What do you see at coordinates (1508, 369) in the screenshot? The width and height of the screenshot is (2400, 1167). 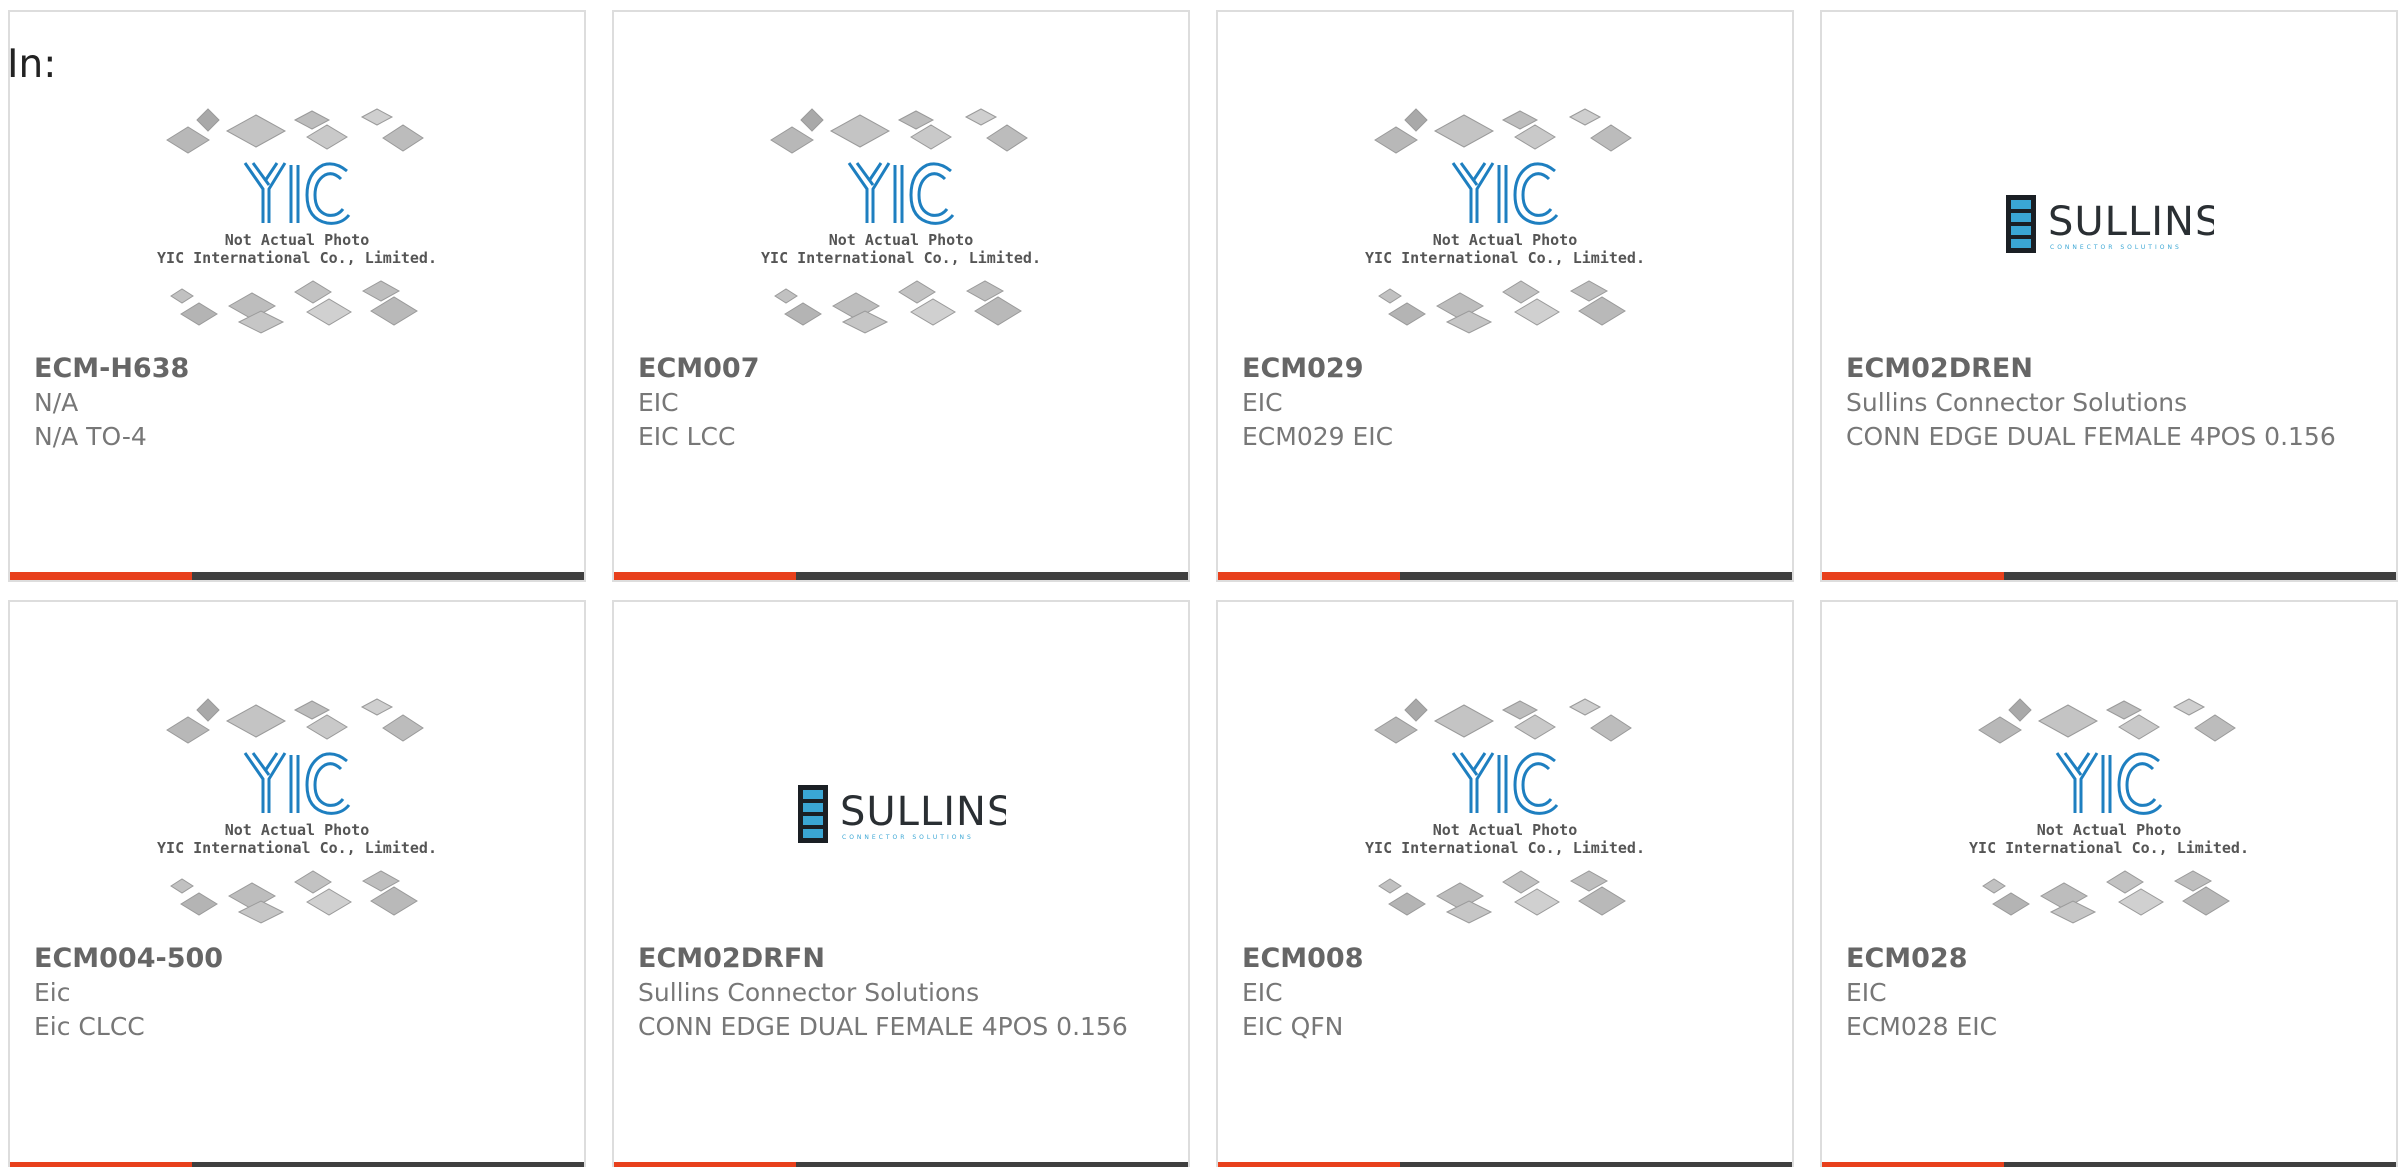 I see `part-number-link: ECM029` at bounding box center [1508, 369].